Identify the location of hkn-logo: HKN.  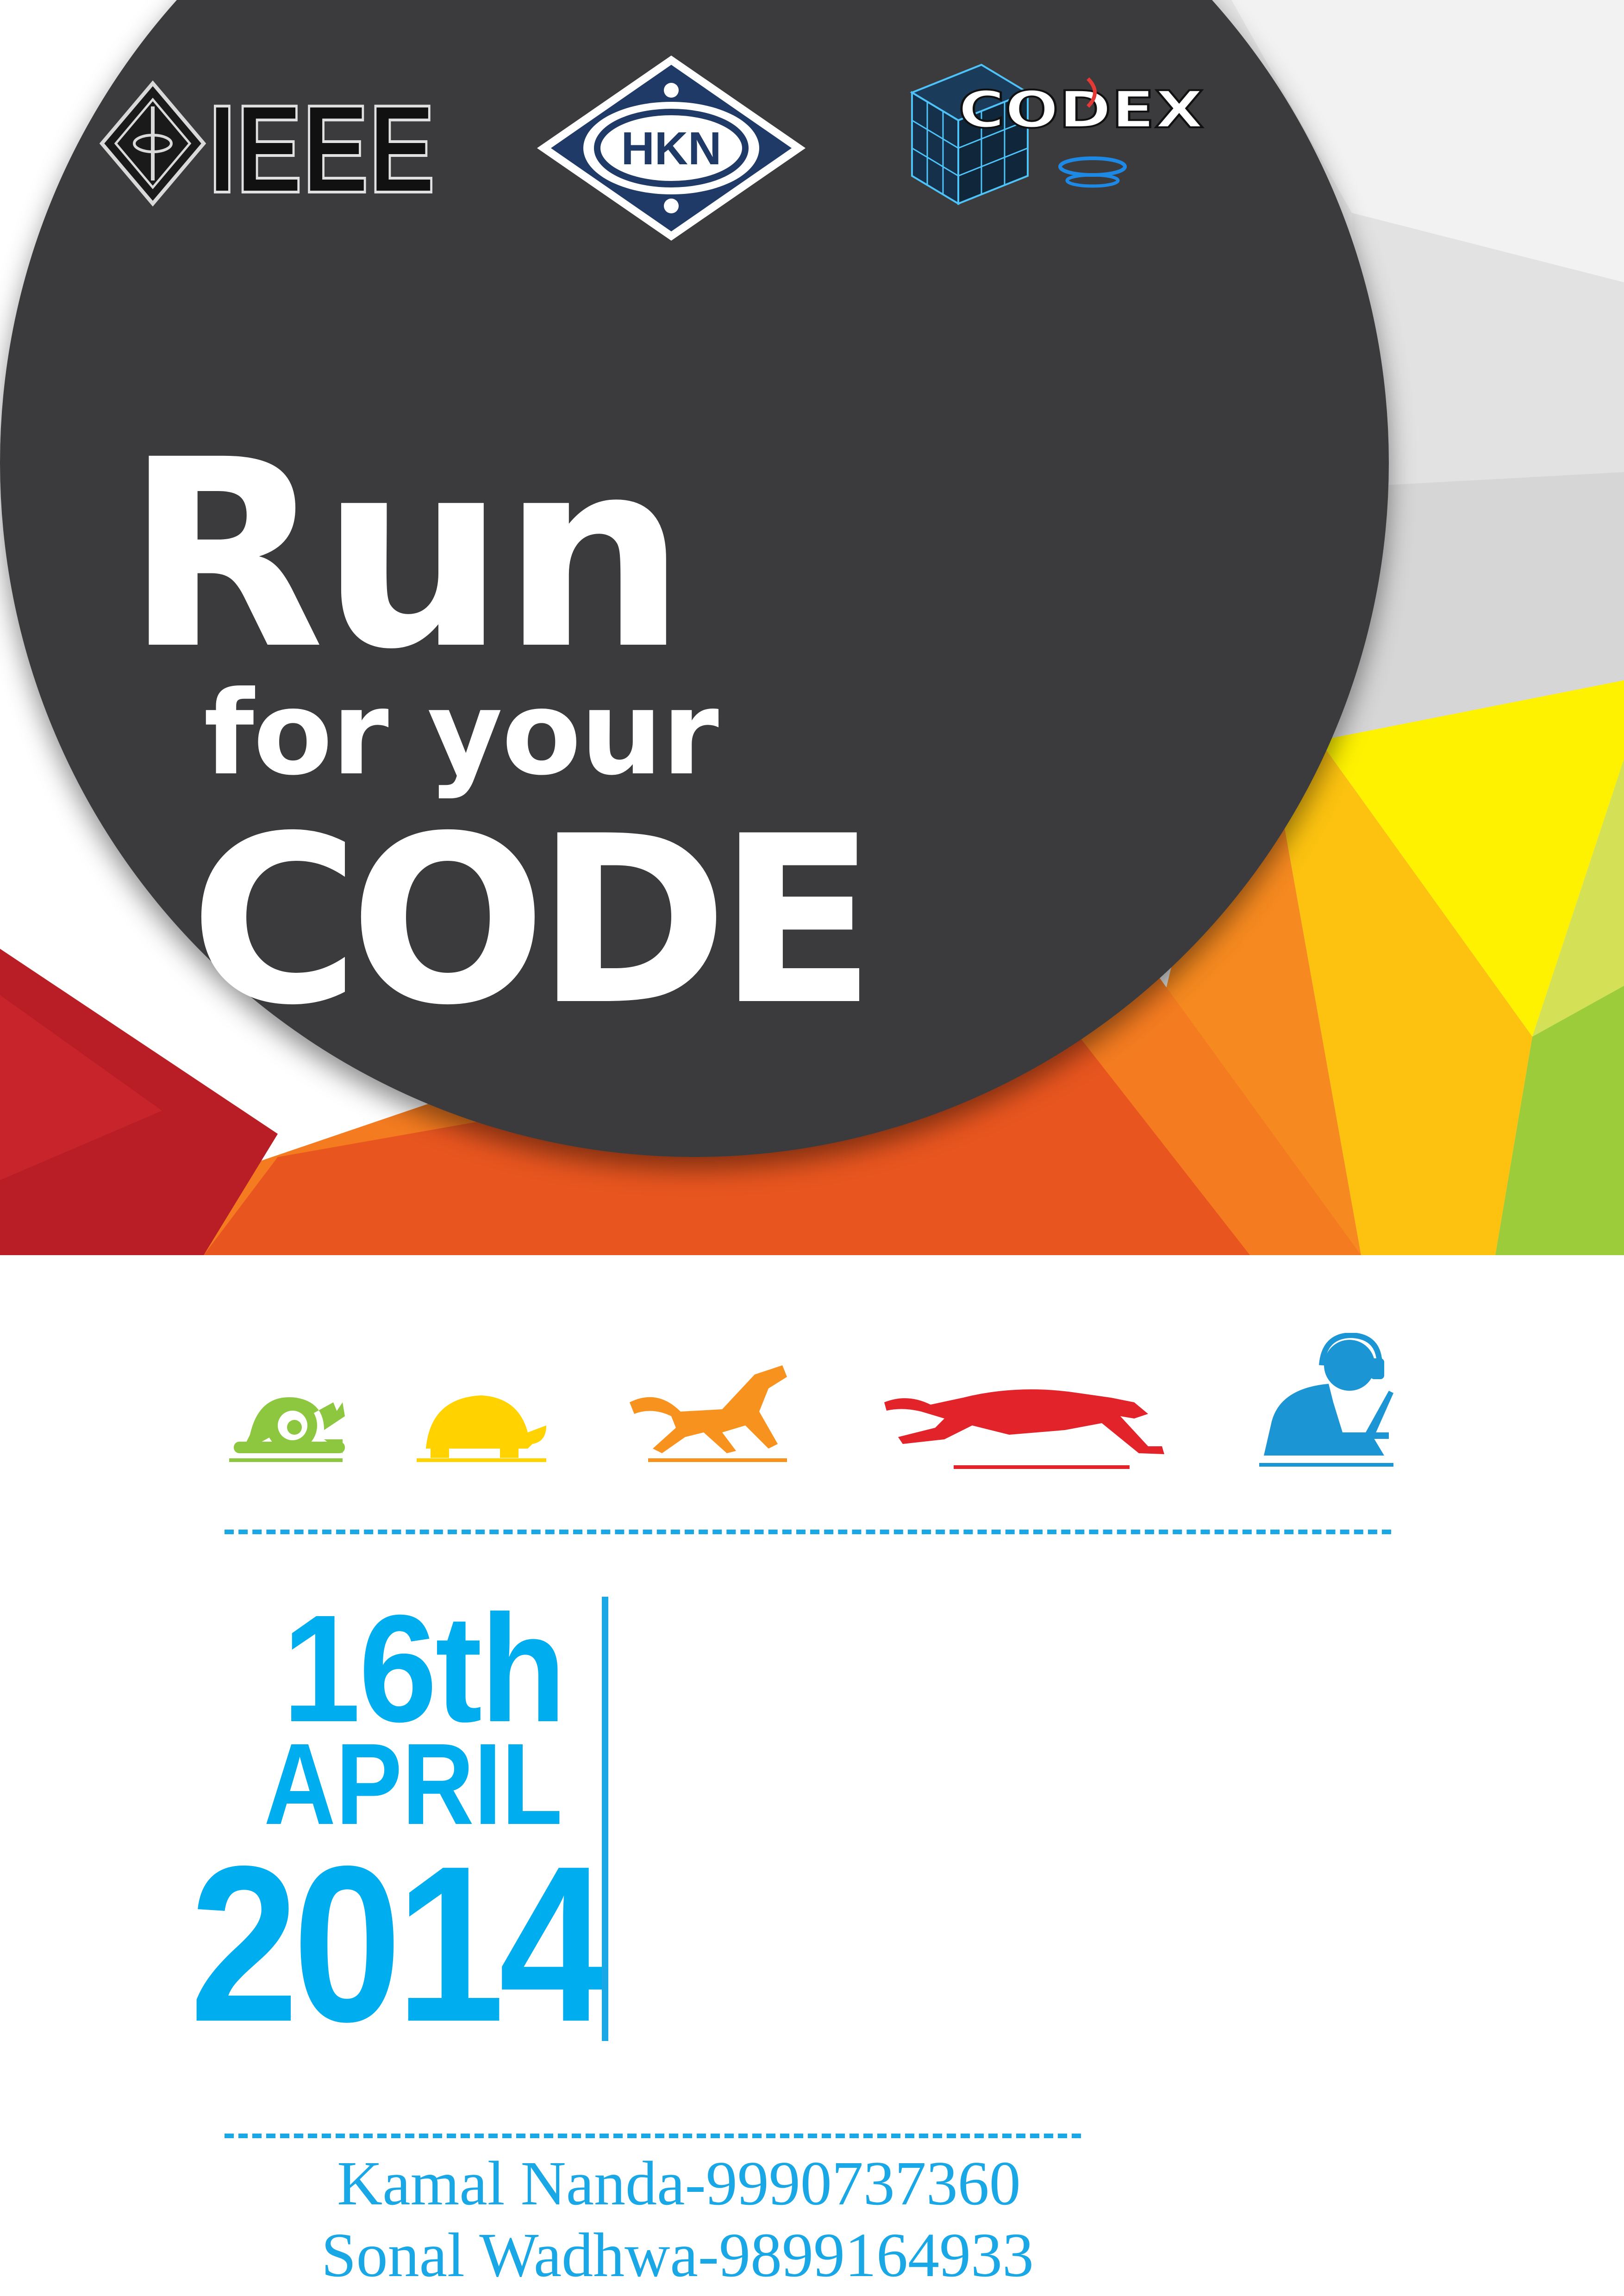
(671, 148).